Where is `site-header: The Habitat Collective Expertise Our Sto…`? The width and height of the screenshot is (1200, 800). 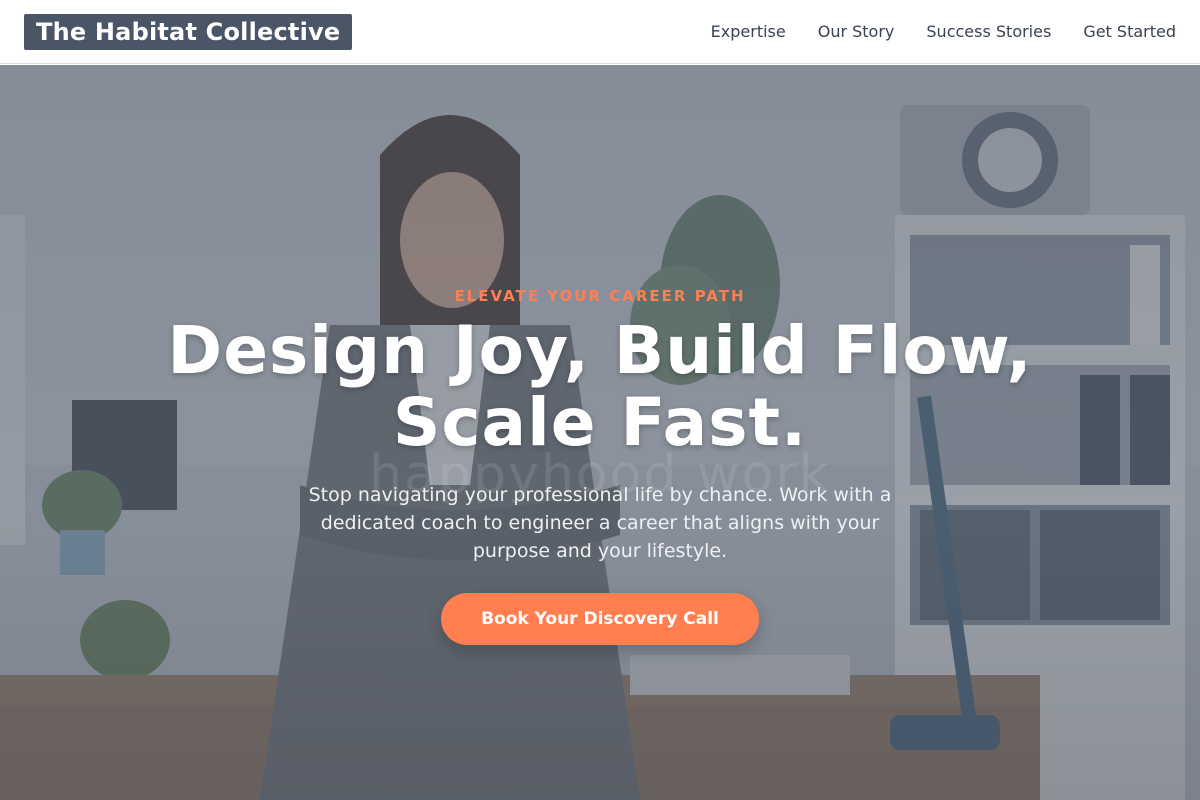
site-header: The Habitat Collective Expertise Our Sto… is located at coordinates (600, 32).